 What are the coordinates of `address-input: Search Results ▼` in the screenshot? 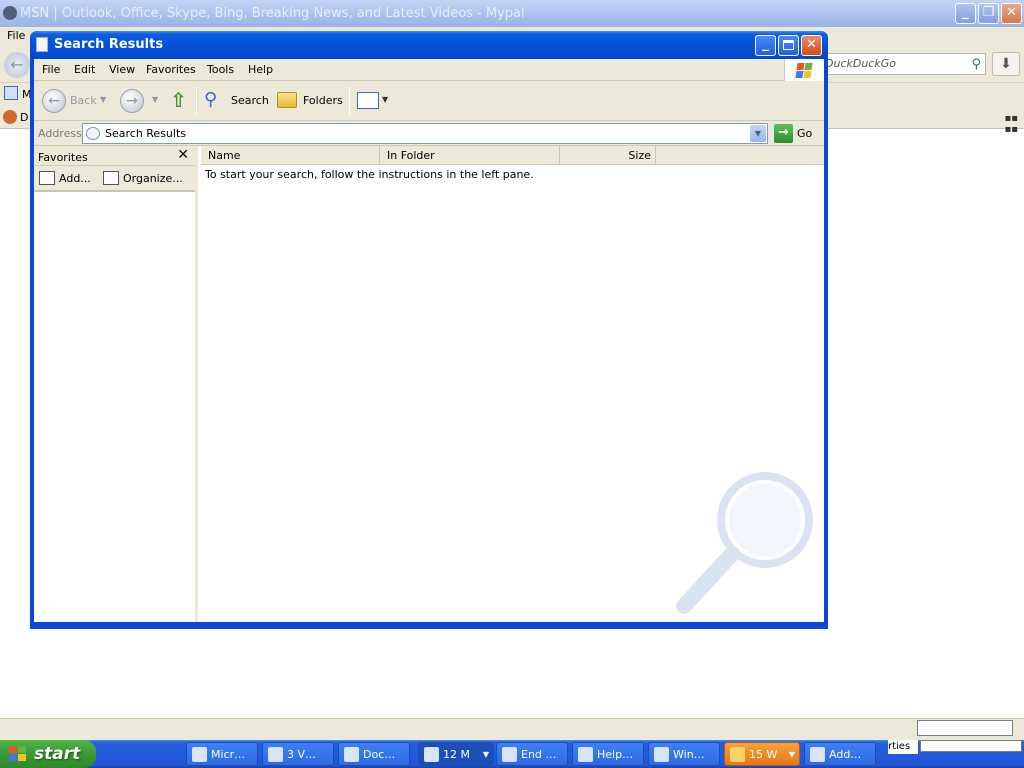 It's located at (425, 133).